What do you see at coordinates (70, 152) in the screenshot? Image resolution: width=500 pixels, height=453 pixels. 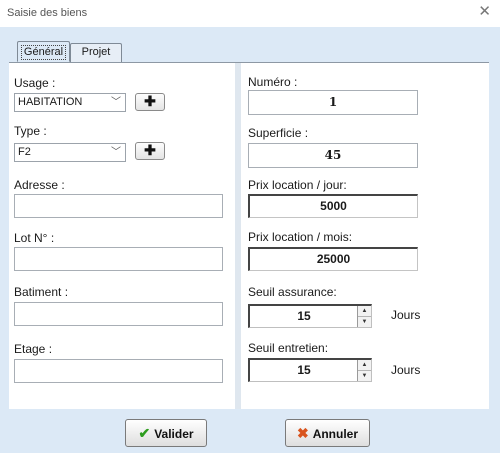 I see `type-select: F2 ﹀` at bounding box center [70, 152].